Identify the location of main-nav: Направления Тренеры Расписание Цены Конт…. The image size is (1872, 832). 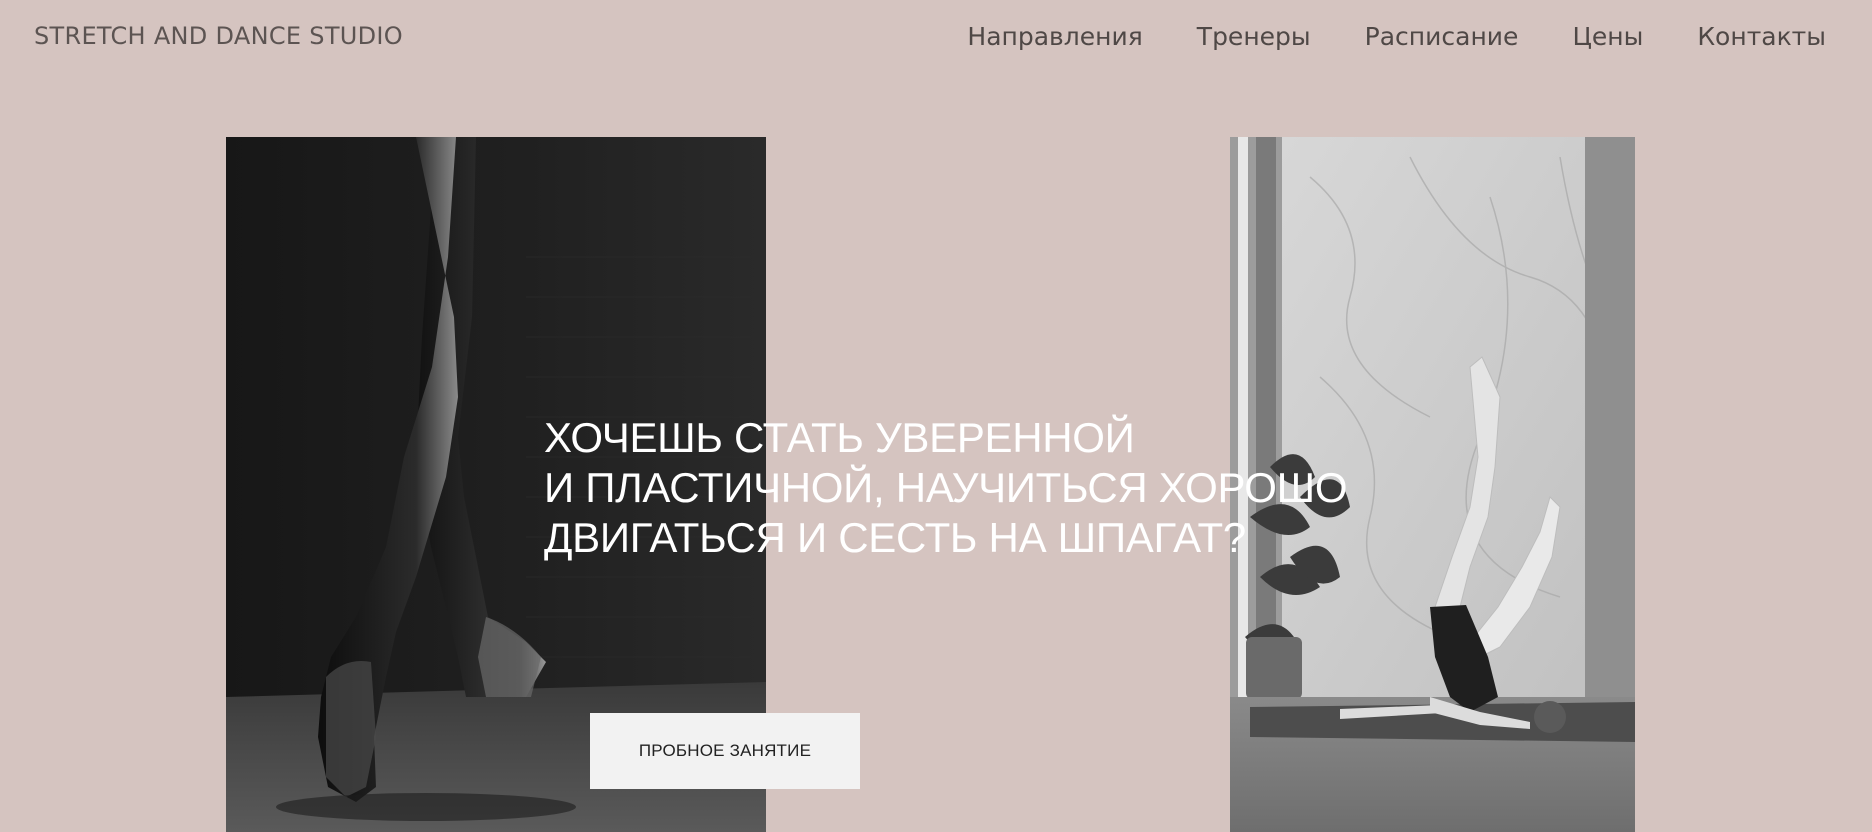
(1396, 36).